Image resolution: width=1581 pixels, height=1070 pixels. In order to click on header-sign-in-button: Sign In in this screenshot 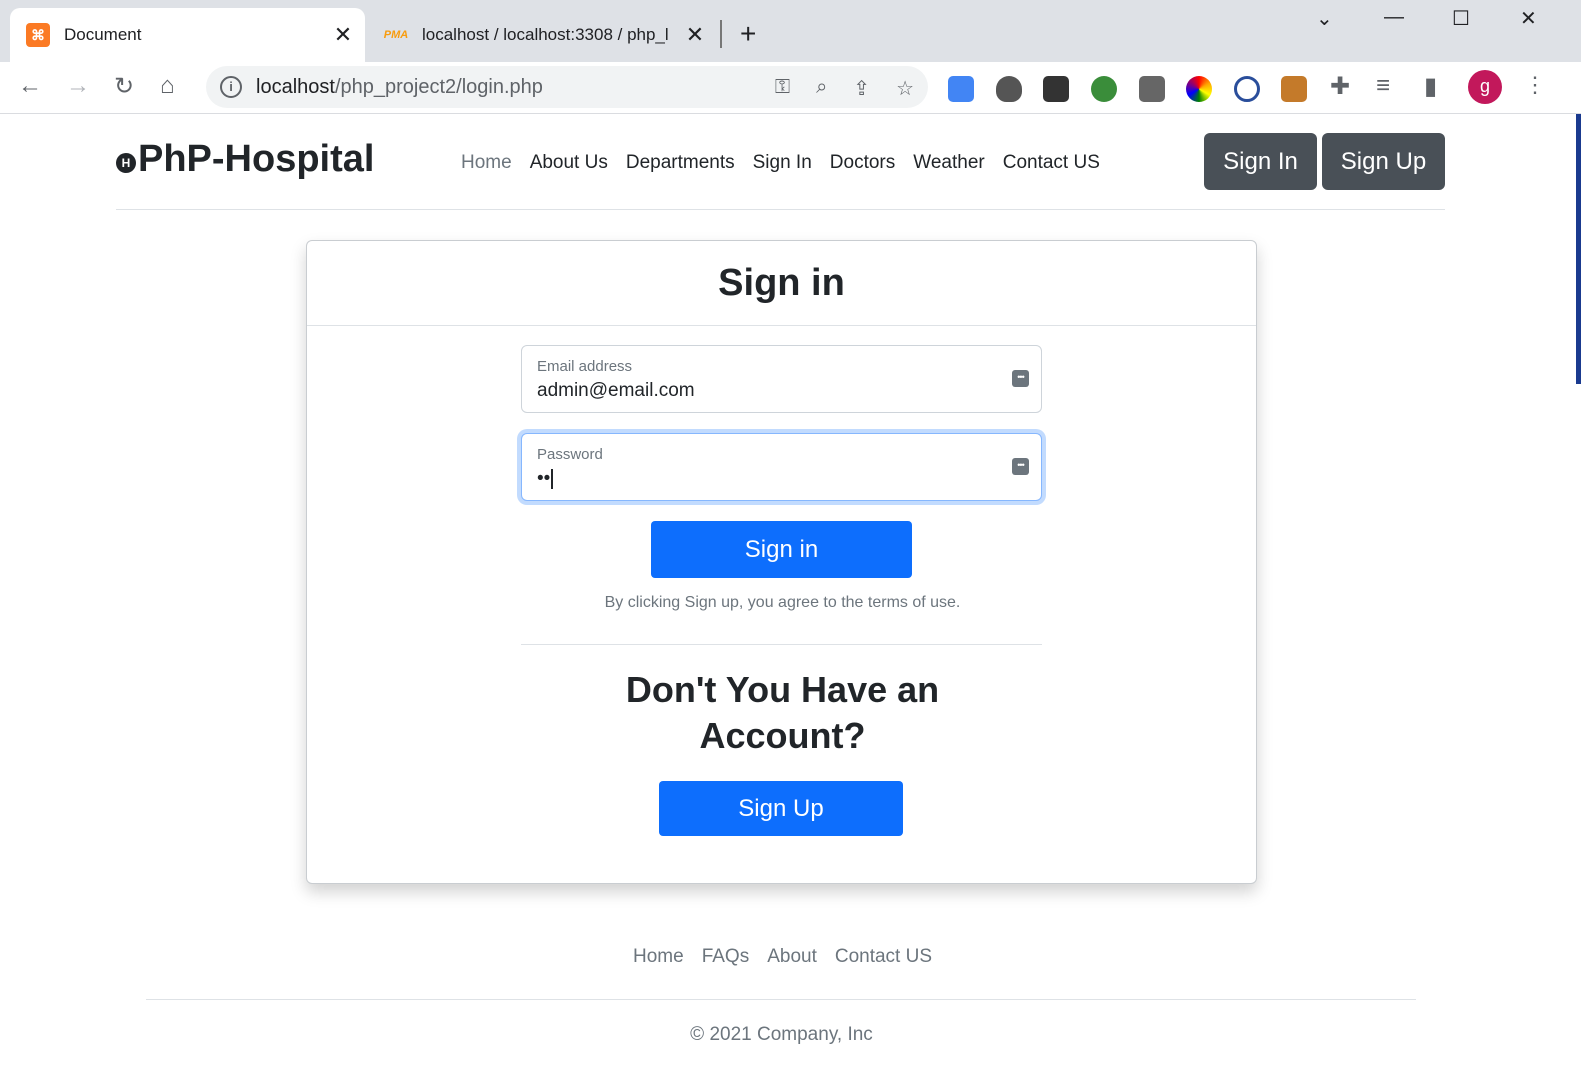, I will do `click(1260, 161)`.